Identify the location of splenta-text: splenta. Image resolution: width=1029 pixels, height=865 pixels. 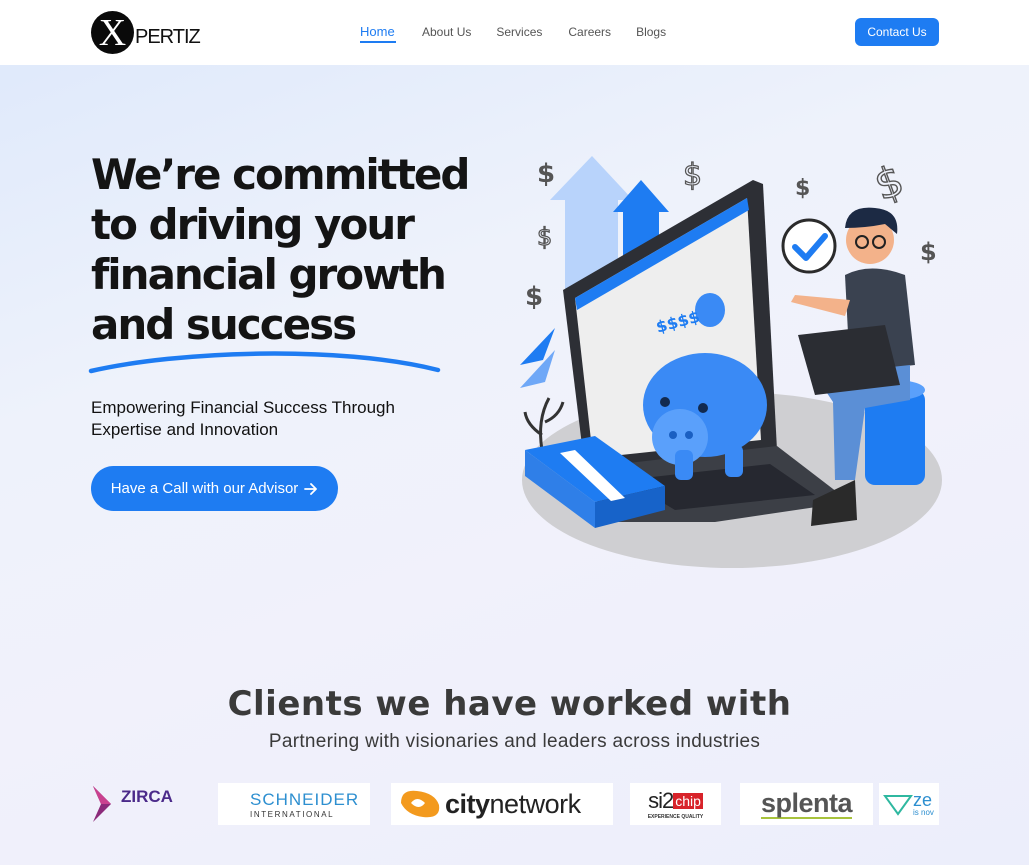
(806, 803).